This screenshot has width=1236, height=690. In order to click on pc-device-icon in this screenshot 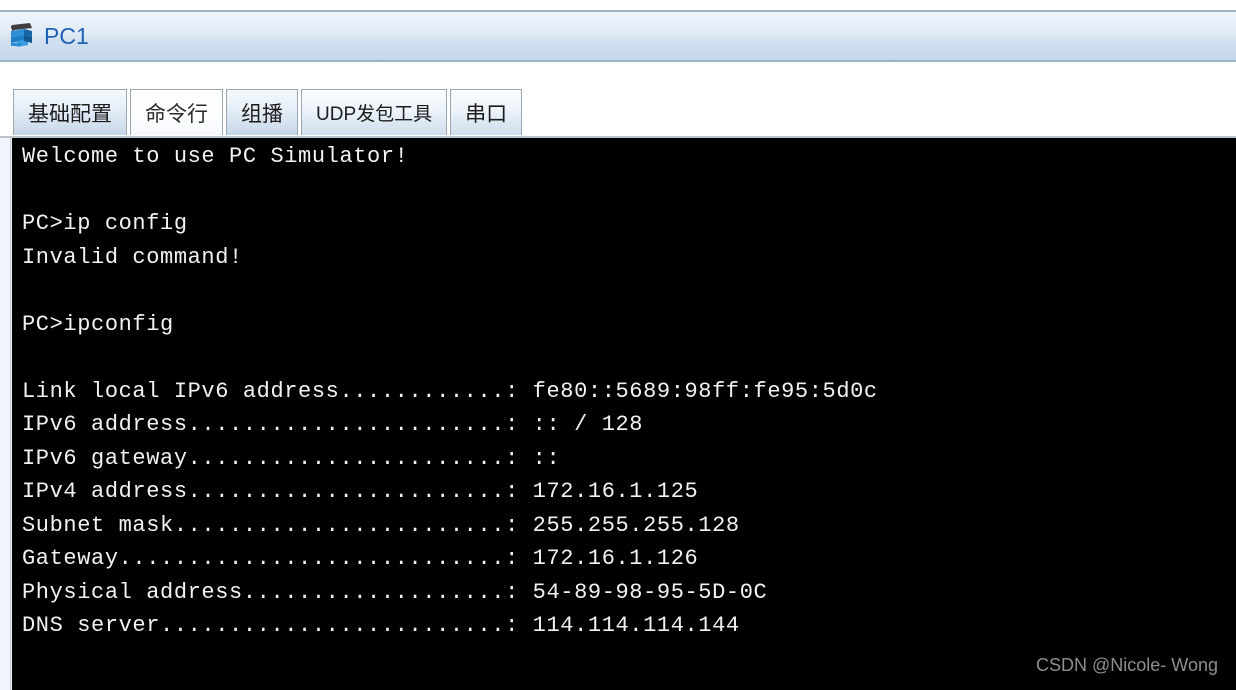, I will do `click(23, 36)`.